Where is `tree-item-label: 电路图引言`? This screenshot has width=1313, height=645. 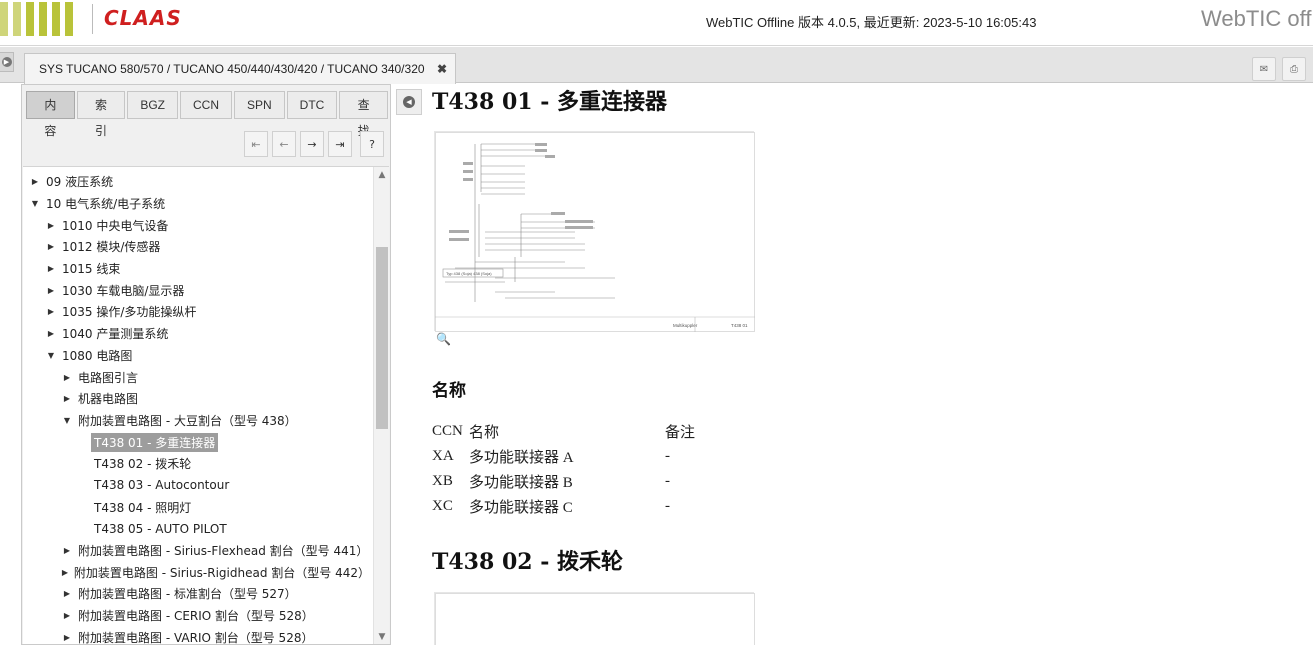 tree-item-label: 电路图引言 is located at coordinates (108, 377).